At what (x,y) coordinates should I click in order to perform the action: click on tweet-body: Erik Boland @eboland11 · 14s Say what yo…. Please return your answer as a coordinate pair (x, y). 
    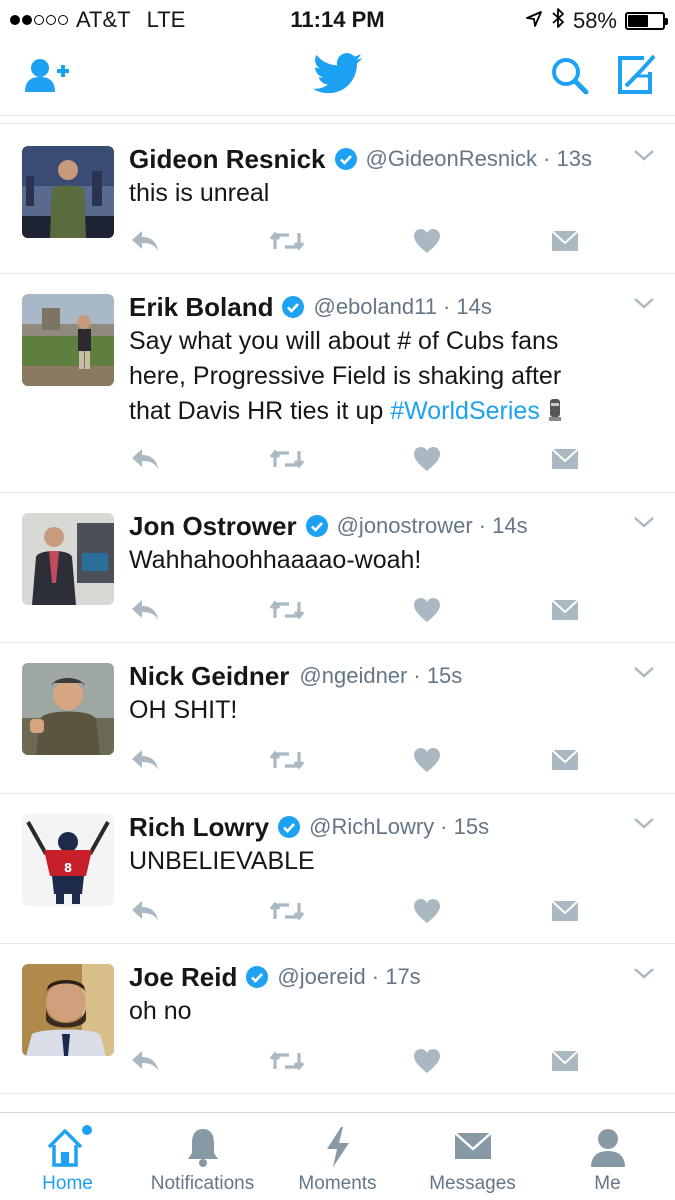
    Looking at the image, I should click on (387, 361).